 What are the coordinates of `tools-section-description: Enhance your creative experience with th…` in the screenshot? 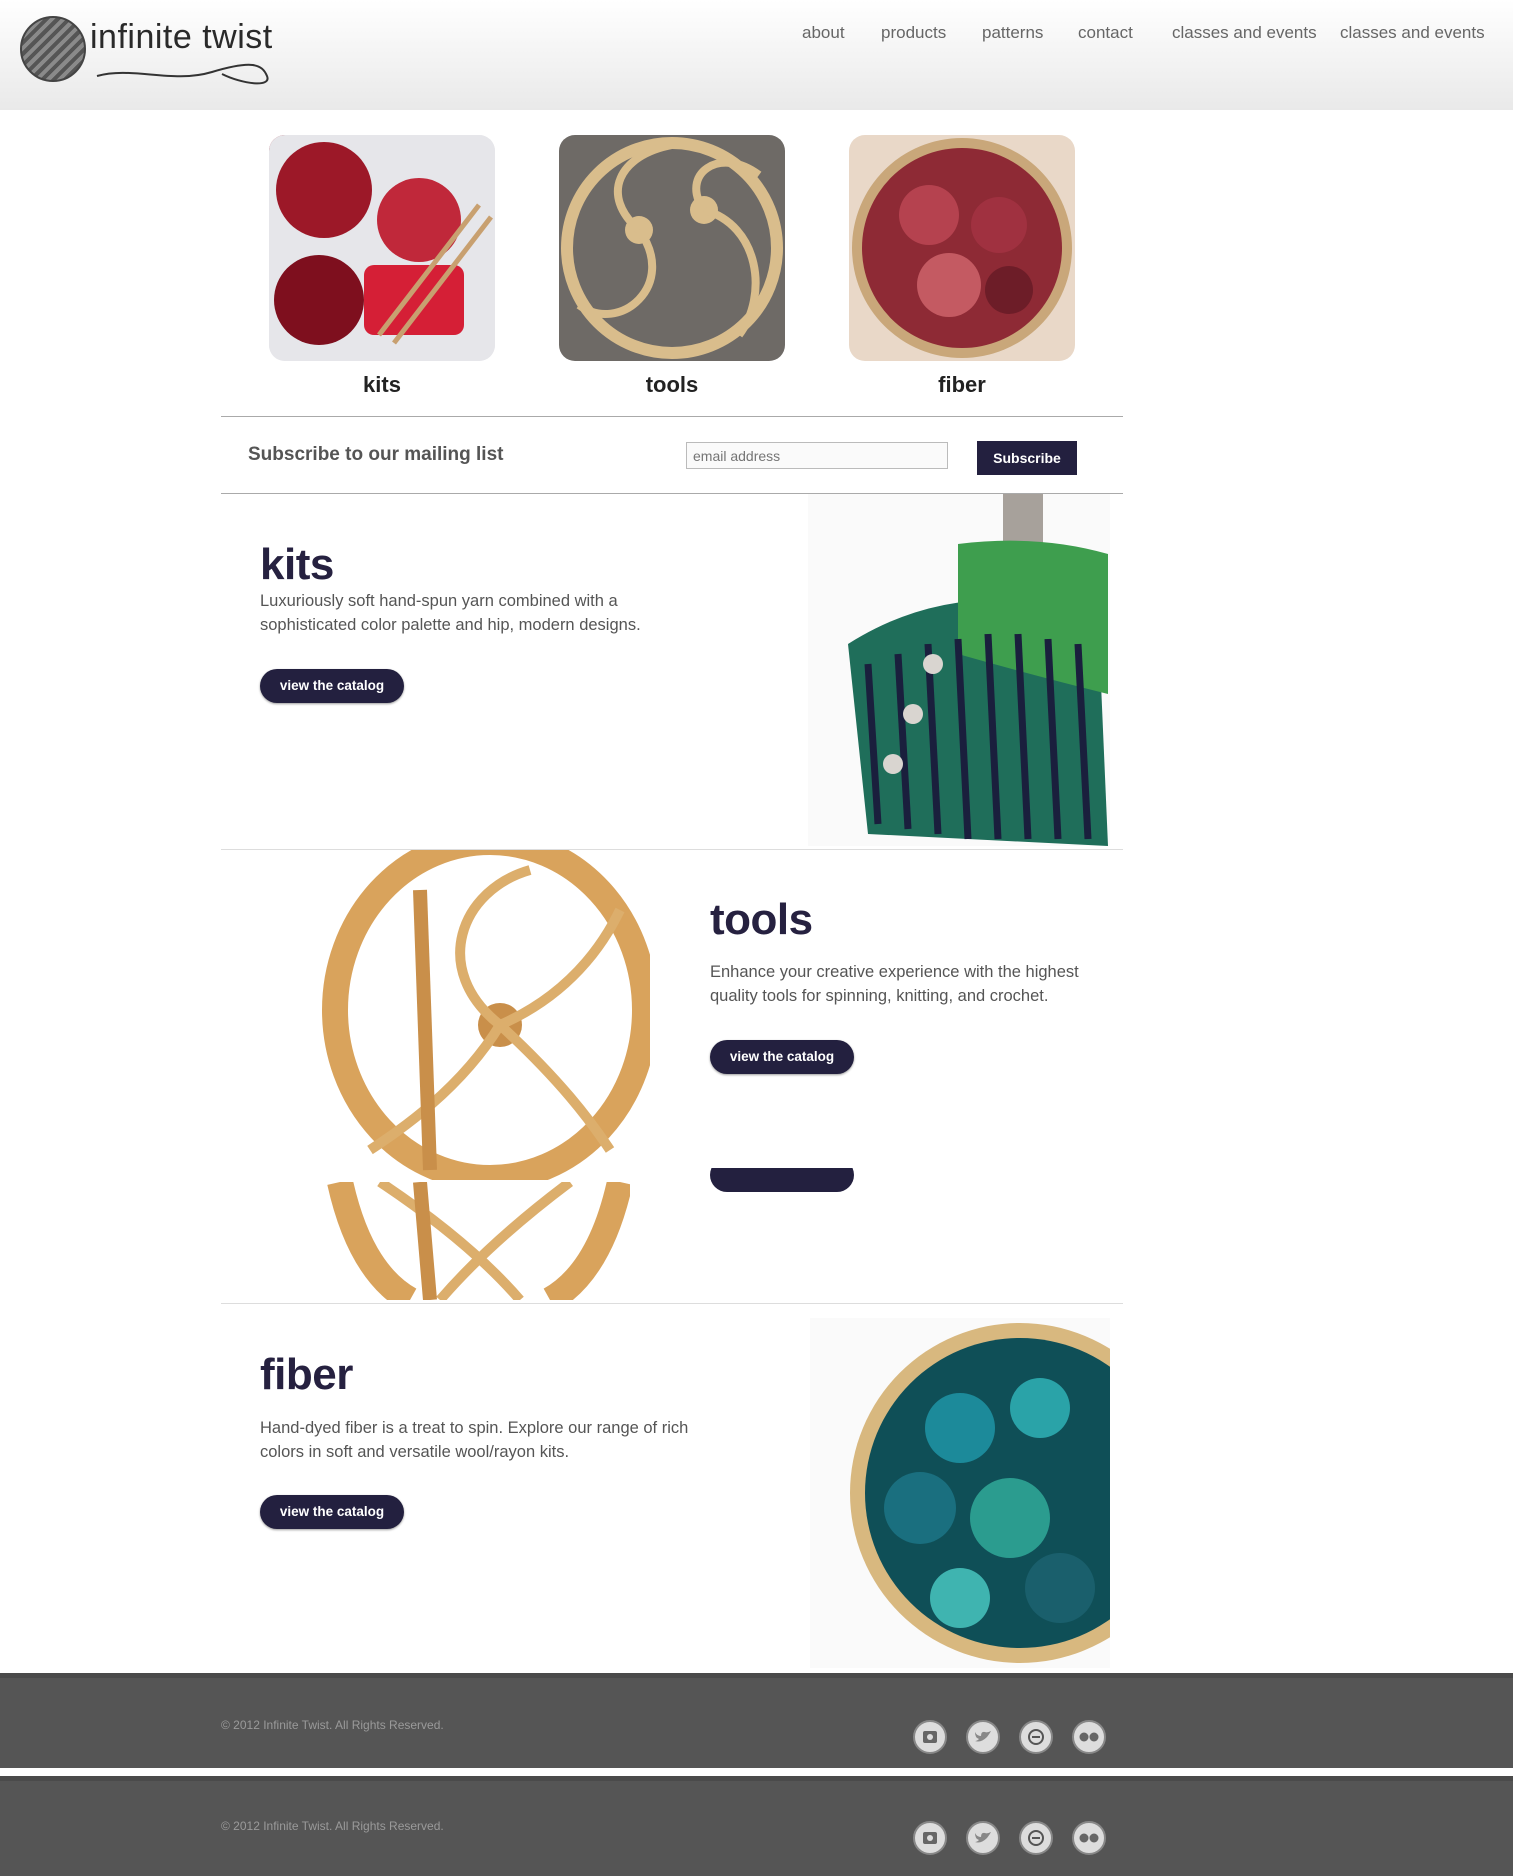 It's located at (894, 984).